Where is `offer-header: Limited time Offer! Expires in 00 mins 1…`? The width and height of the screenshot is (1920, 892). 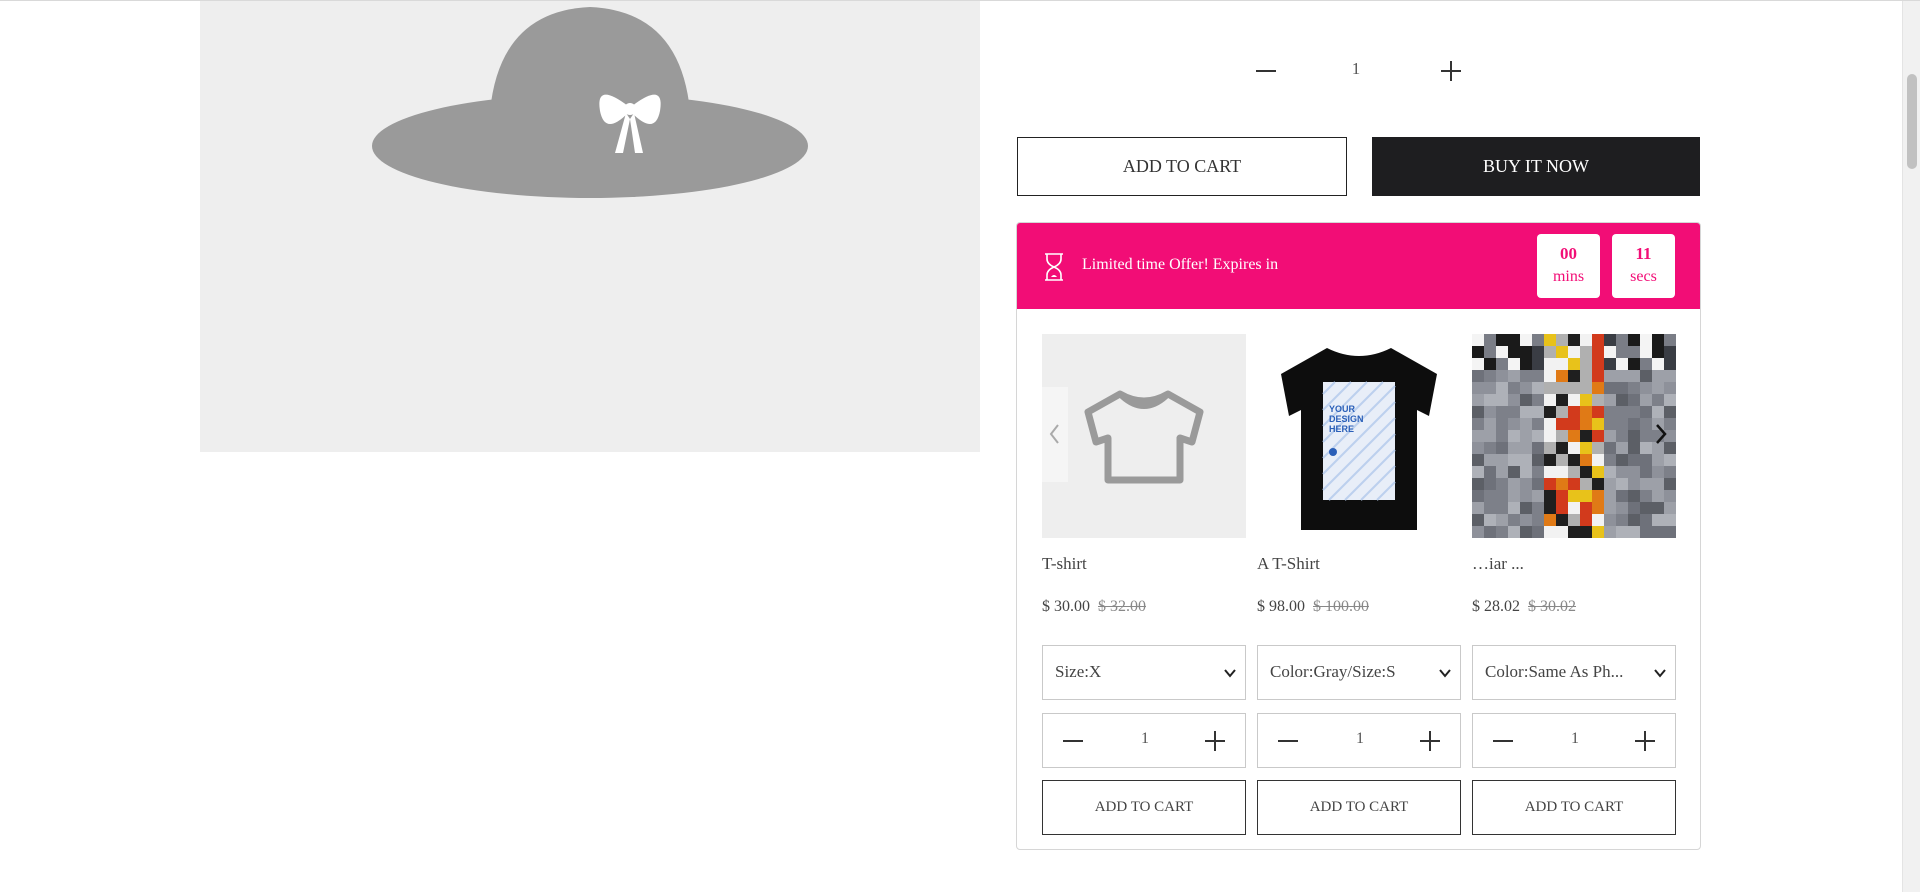
offer-header: Limited time Offer! Expires in 00 mins 1… is located at coordinates (1358, 266).